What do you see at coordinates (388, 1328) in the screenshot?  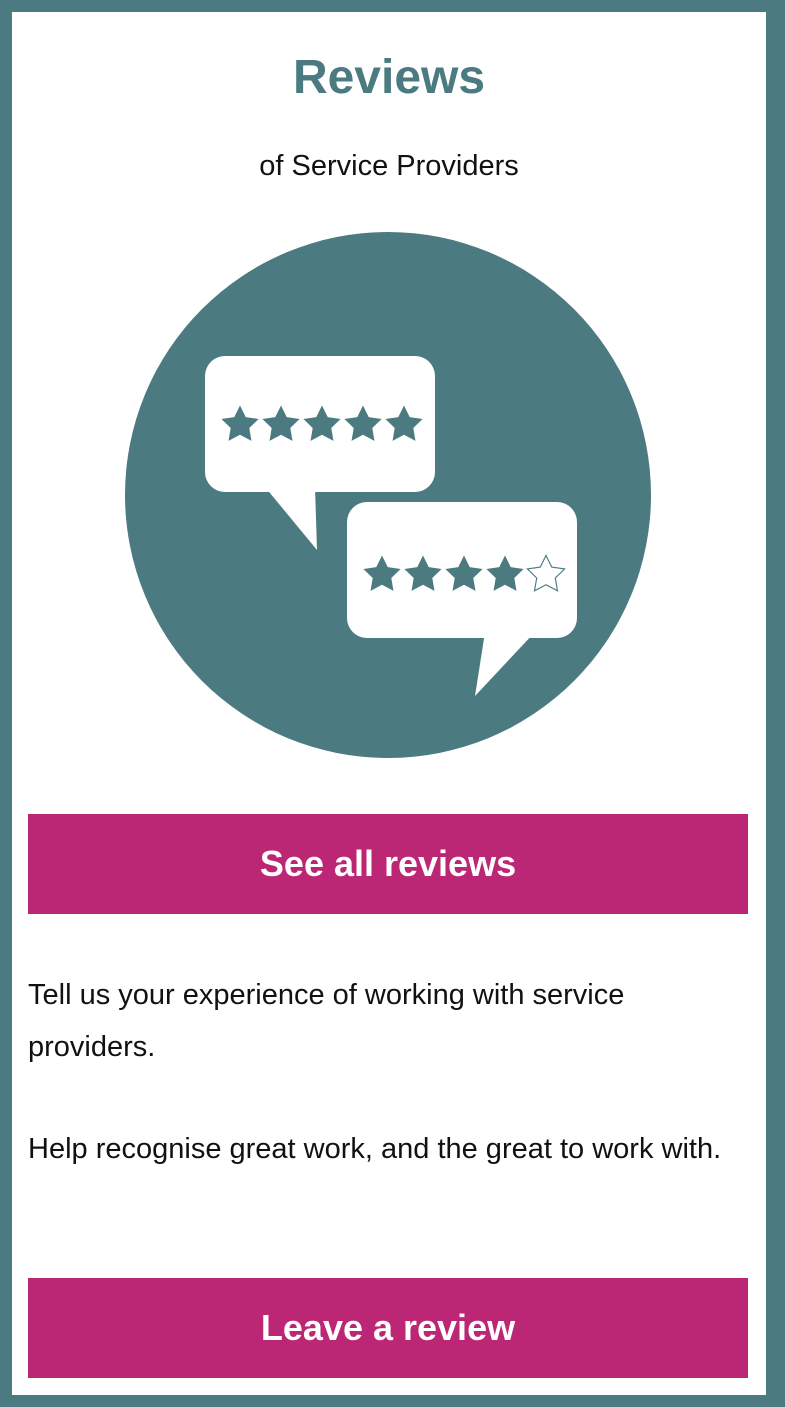 I see `leave-review-button: Leave a review` at bounding box center [388, 1328].